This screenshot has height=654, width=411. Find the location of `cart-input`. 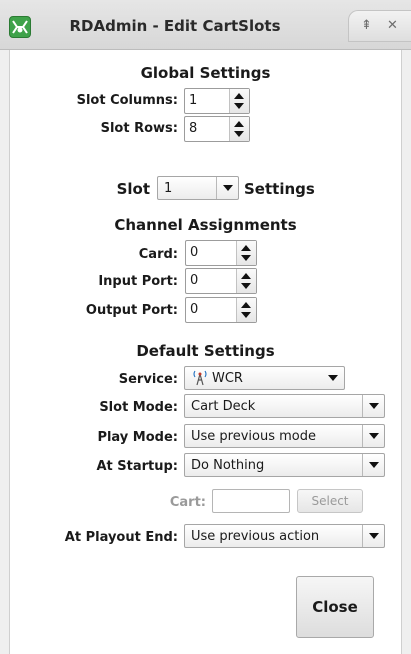

cart-input is located at coordinates (251, 501).